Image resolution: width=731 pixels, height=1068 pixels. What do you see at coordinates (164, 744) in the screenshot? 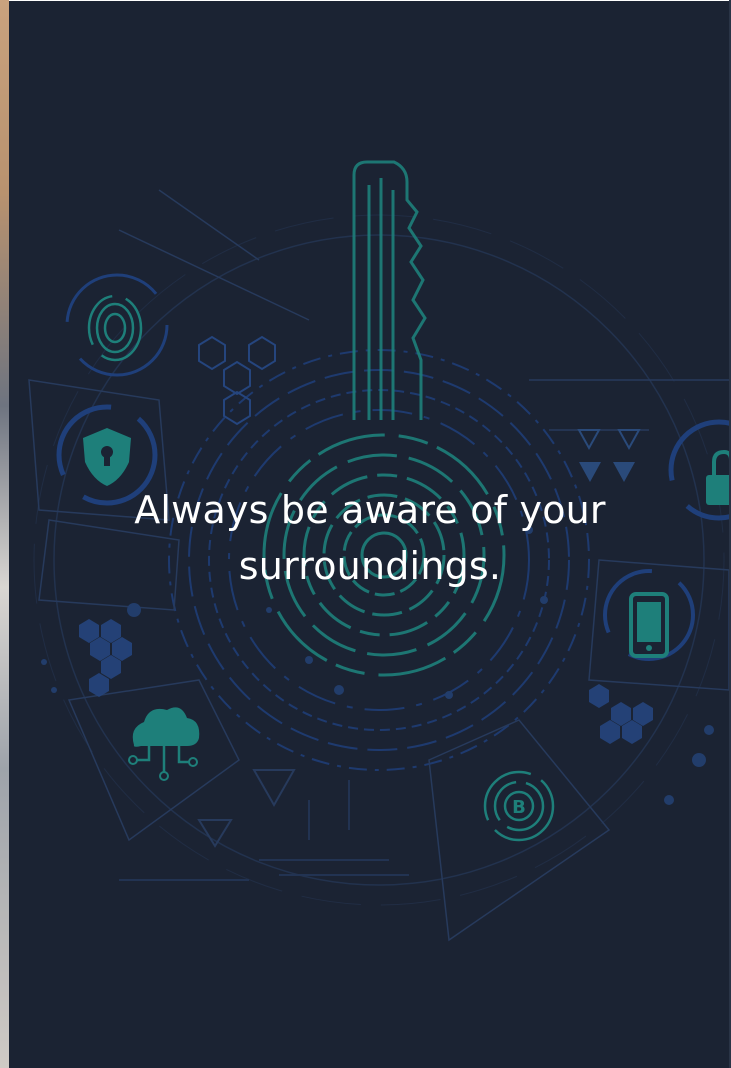
I see `cloud-network-icon` at bounding box center [164, 744].